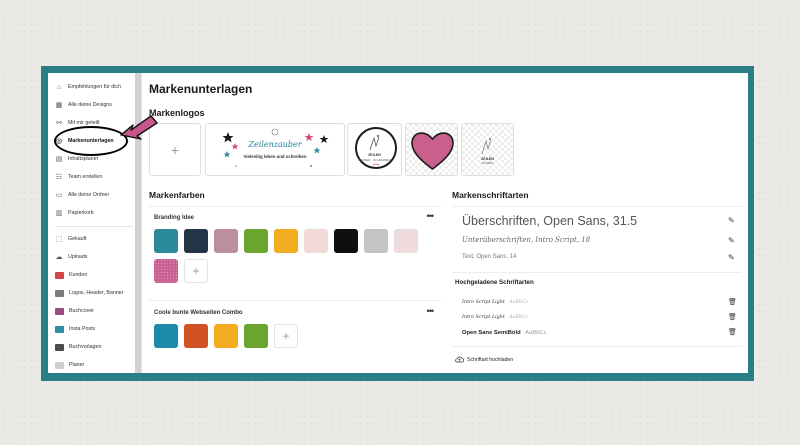  I want to click on trash-icon: ▥, so click(59, 213).